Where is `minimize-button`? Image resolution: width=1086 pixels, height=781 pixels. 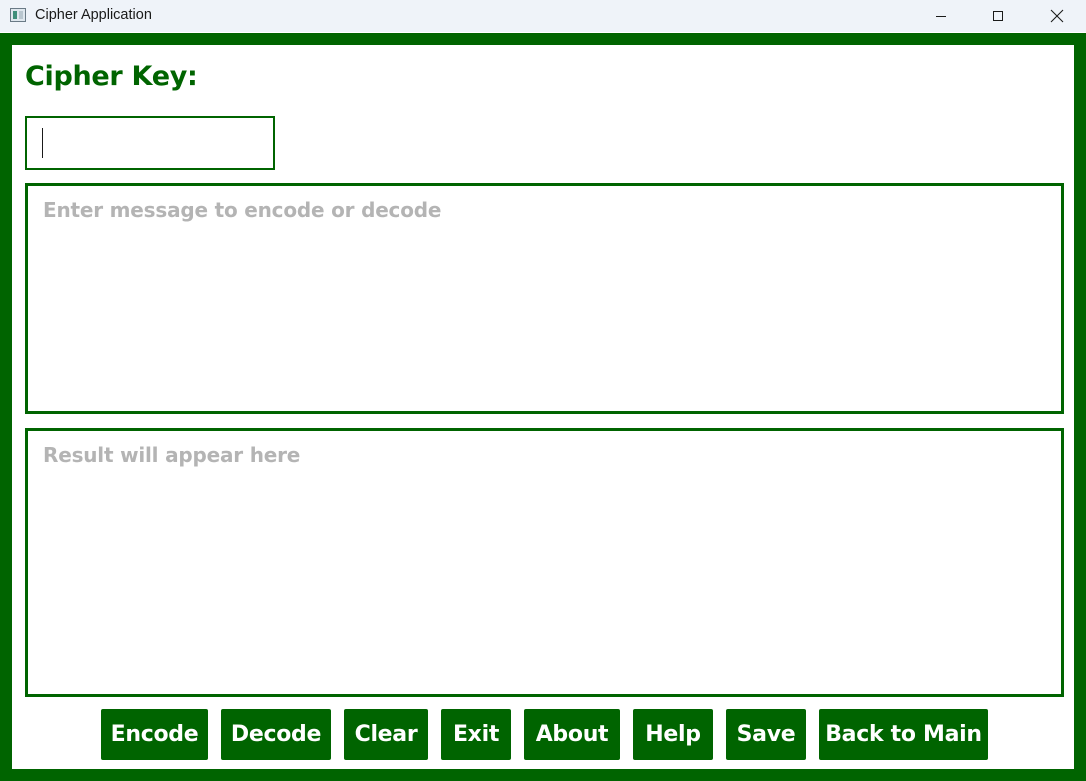
minimize-button is located at coordinates (941, 16).